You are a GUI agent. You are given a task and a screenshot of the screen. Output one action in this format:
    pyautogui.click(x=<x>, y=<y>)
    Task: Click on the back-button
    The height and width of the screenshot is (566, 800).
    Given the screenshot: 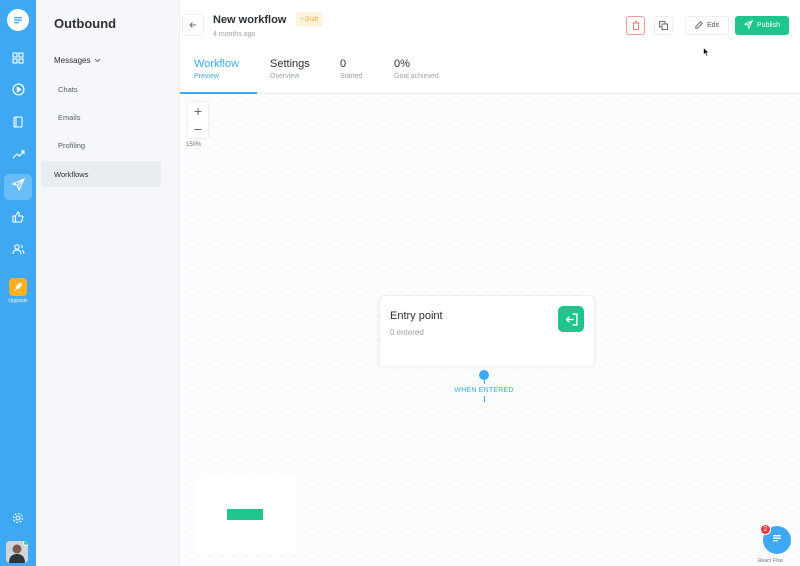 What is the action you would take?
    pyautogui.click(x=193, y=25)
    